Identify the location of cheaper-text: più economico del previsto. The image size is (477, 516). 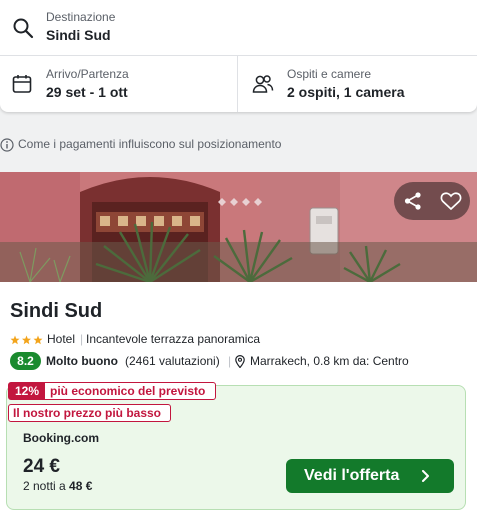
(128, 391).